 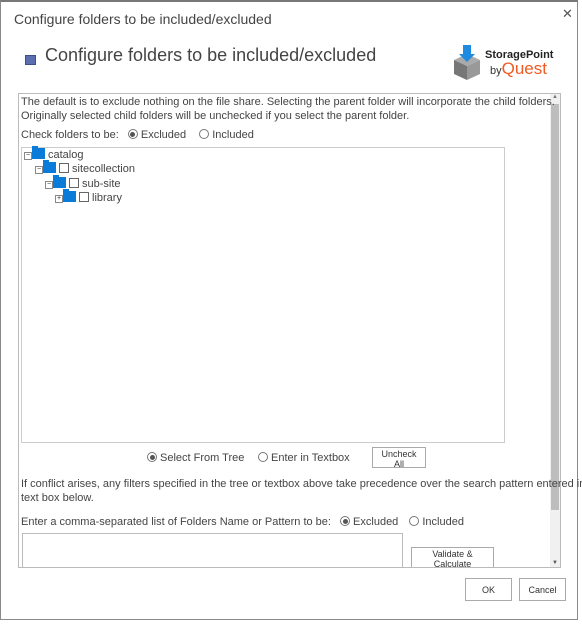 I want to click on conflict-text-2: text box below., so click(x=57, y=498).